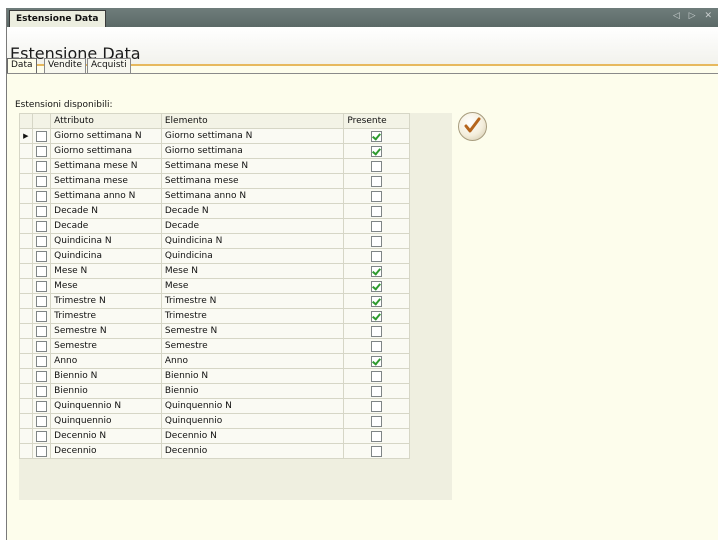 The image size is (718, 540). I want to click on table-row: Mese Mese, so click(214, 286).